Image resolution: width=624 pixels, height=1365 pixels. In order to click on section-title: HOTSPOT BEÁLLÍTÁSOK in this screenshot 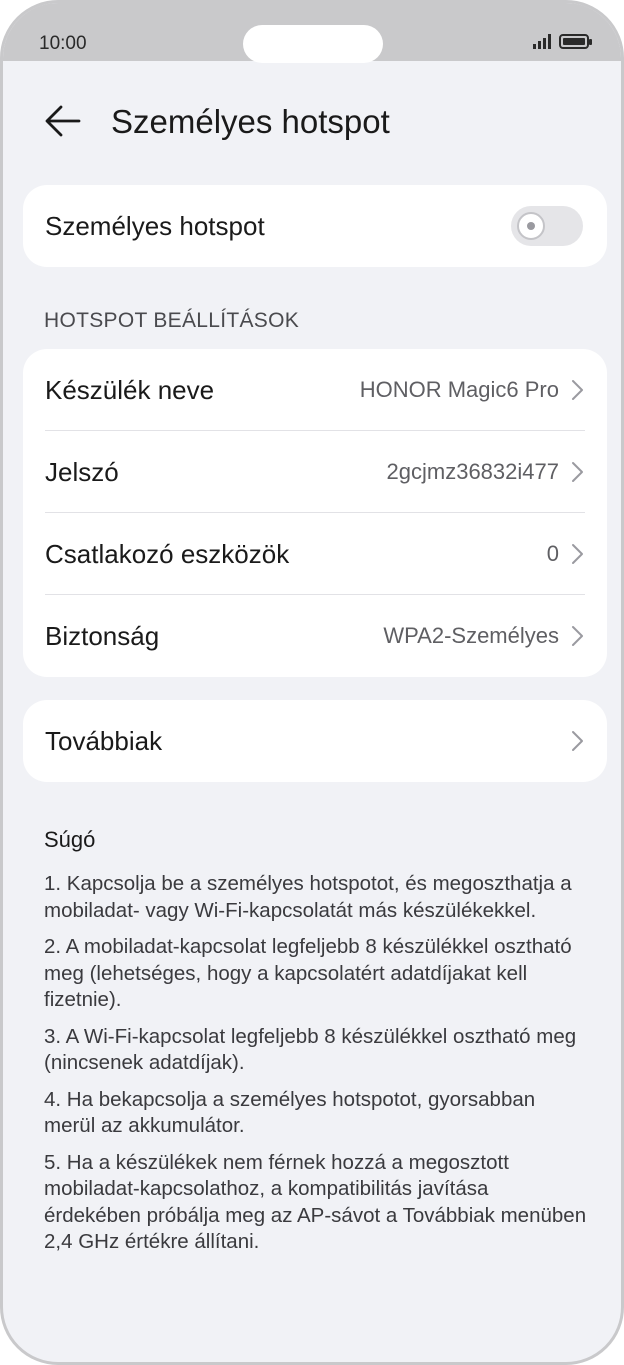, I will do `click(172, 320)`.